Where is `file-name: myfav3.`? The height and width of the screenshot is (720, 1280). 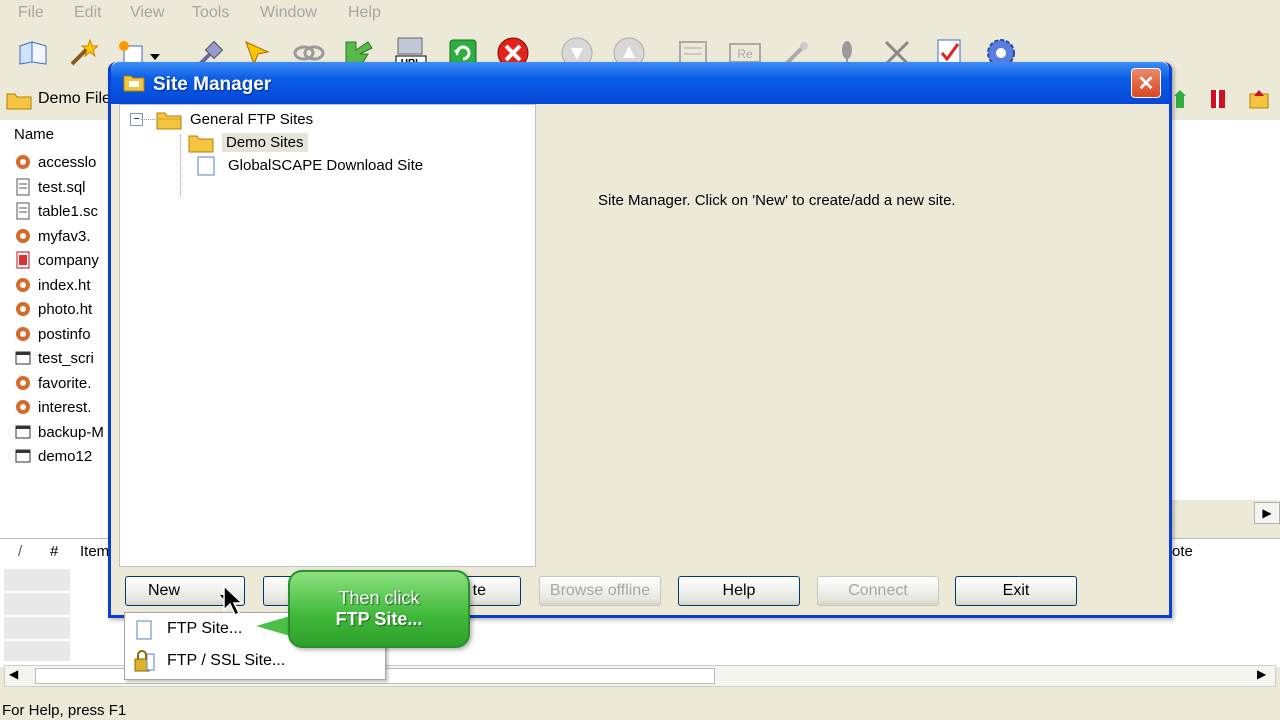 file-name: myfav3. is located at coordinates (64, 236).